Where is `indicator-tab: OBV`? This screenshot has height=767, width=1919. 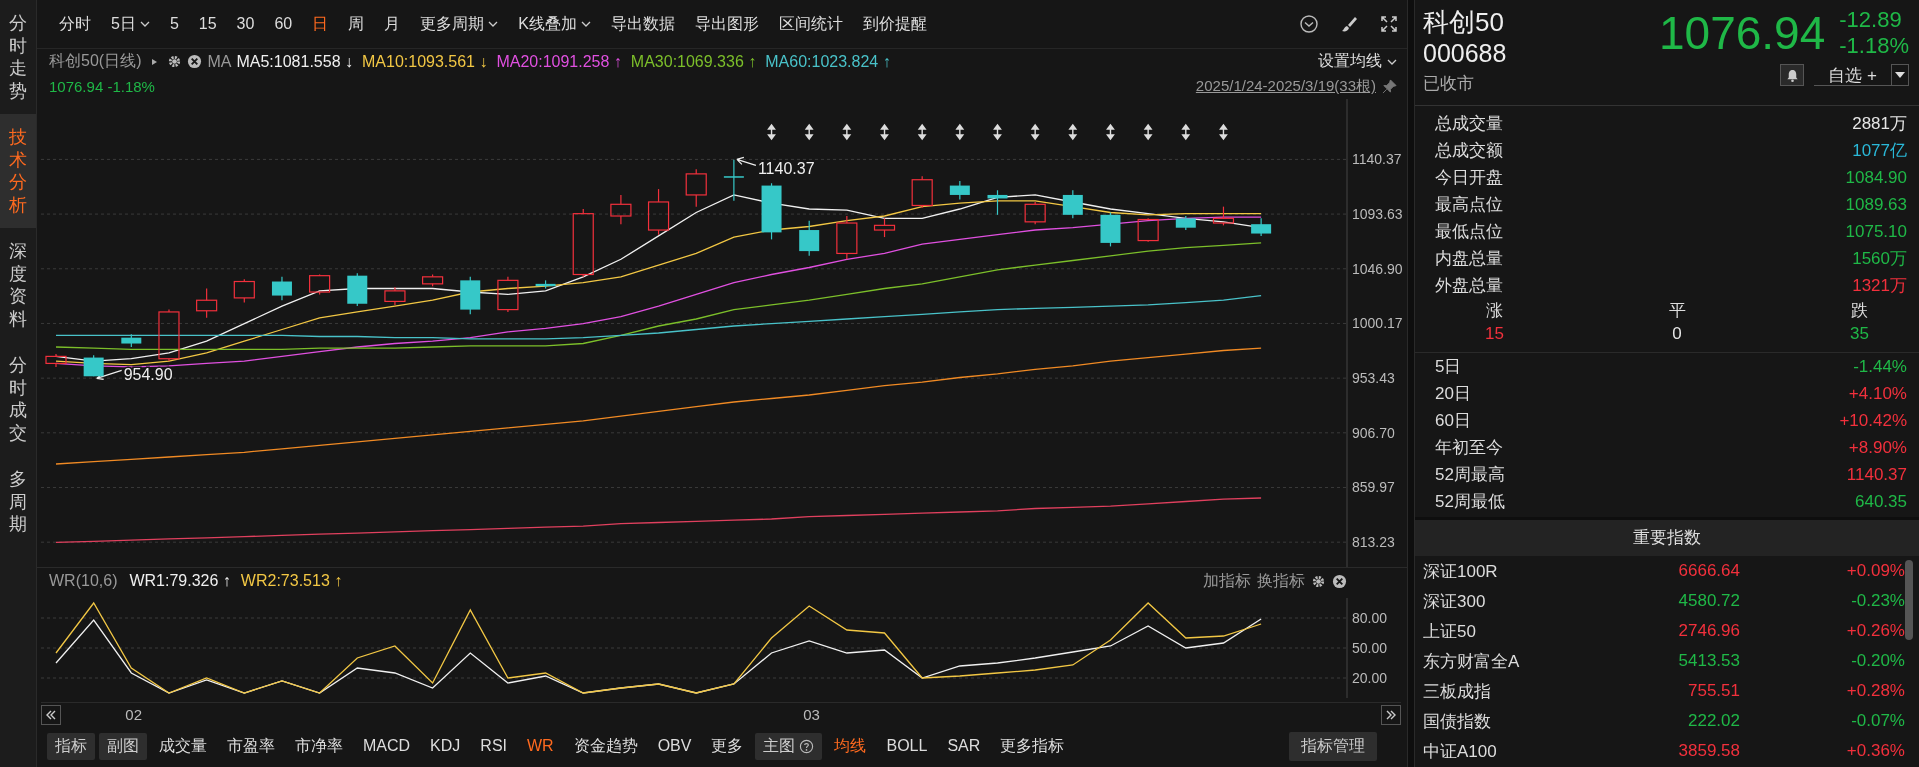 indicator-tab: OBV is located at coordinates (674, 746).